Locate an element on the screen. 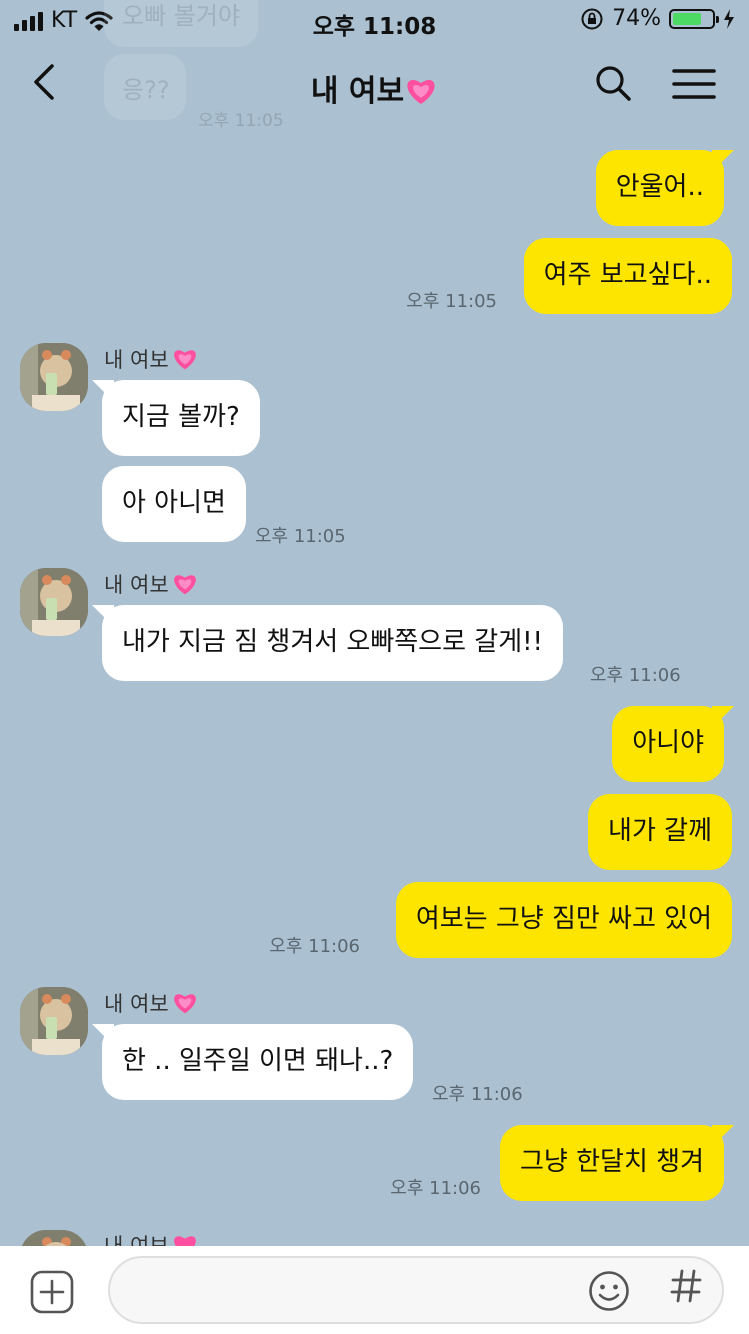 Image resolution: width=749 pixels, height=1334 pixels. chat-header: 내 여보 is located at coordinates (374, 85).